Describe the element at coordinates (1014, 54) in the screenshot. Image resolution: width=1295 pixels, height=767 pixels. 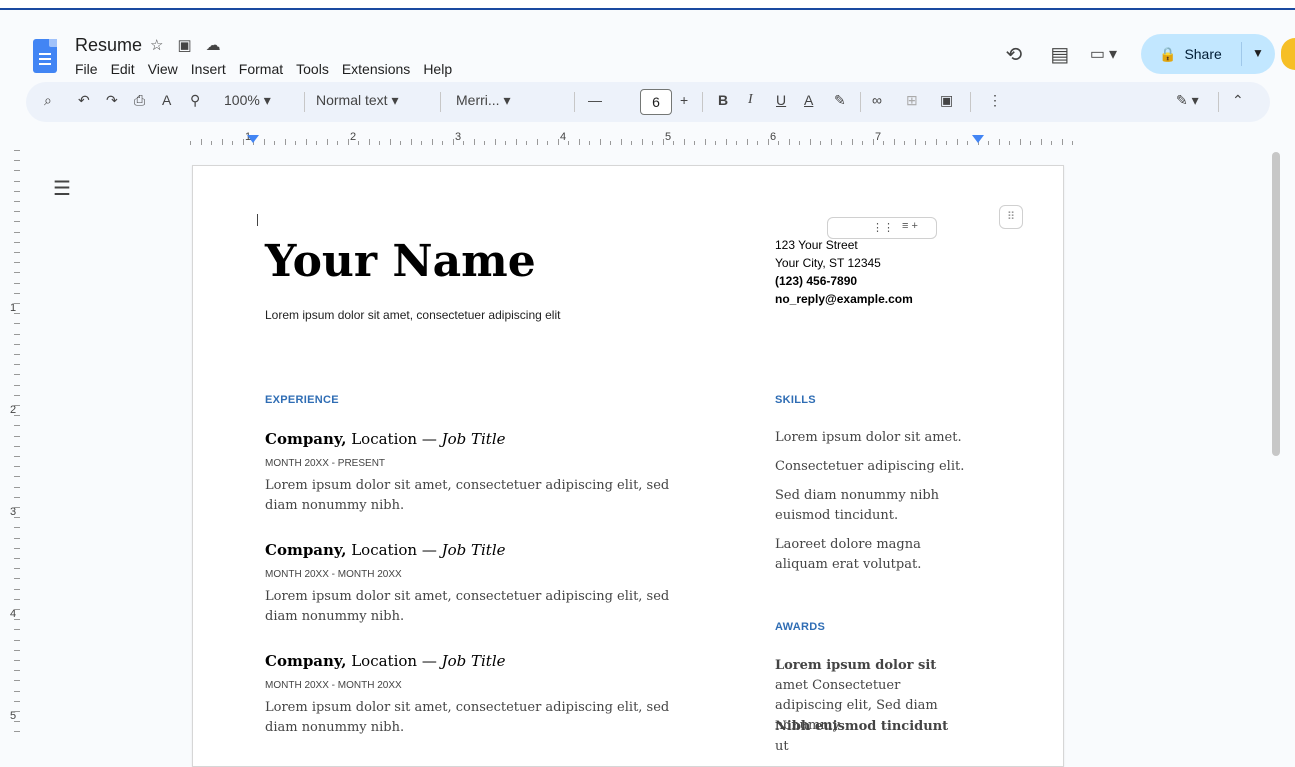
I see `version-history-icon: ⟲` at that location.